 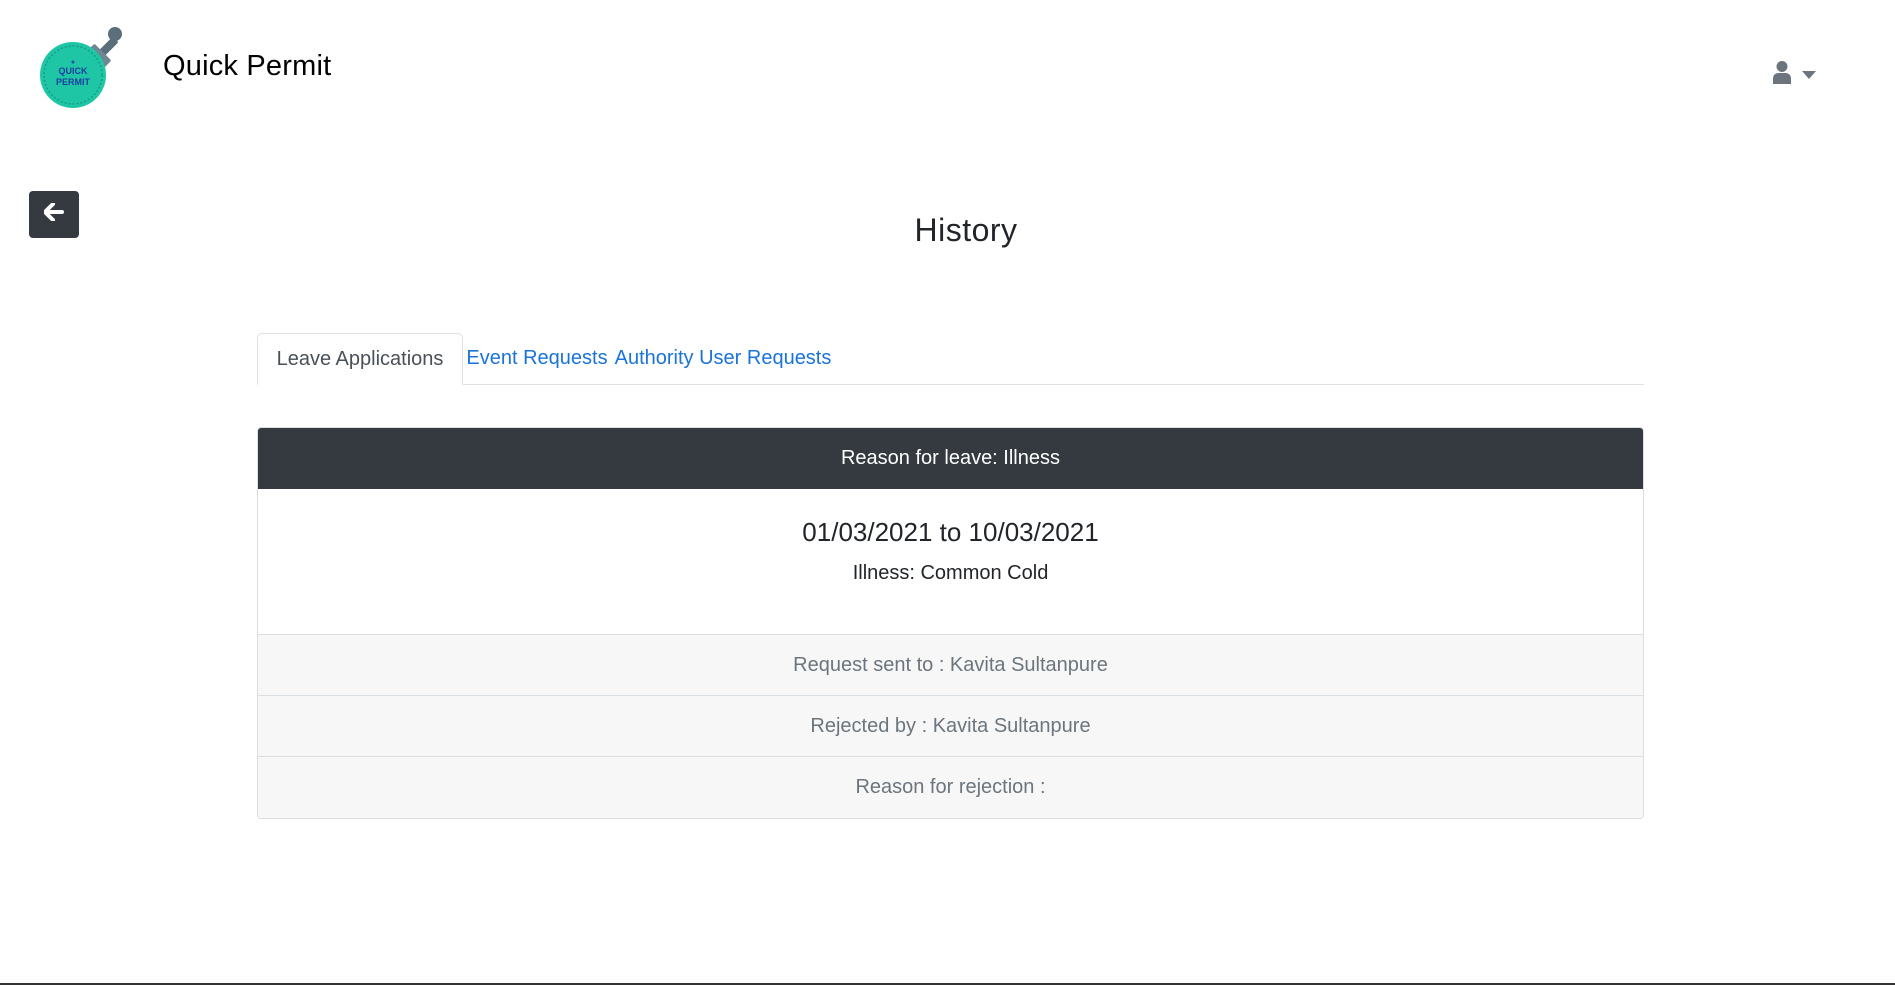 I want to click on logo-text-quick: QUICK, so click(x=74, y=71).